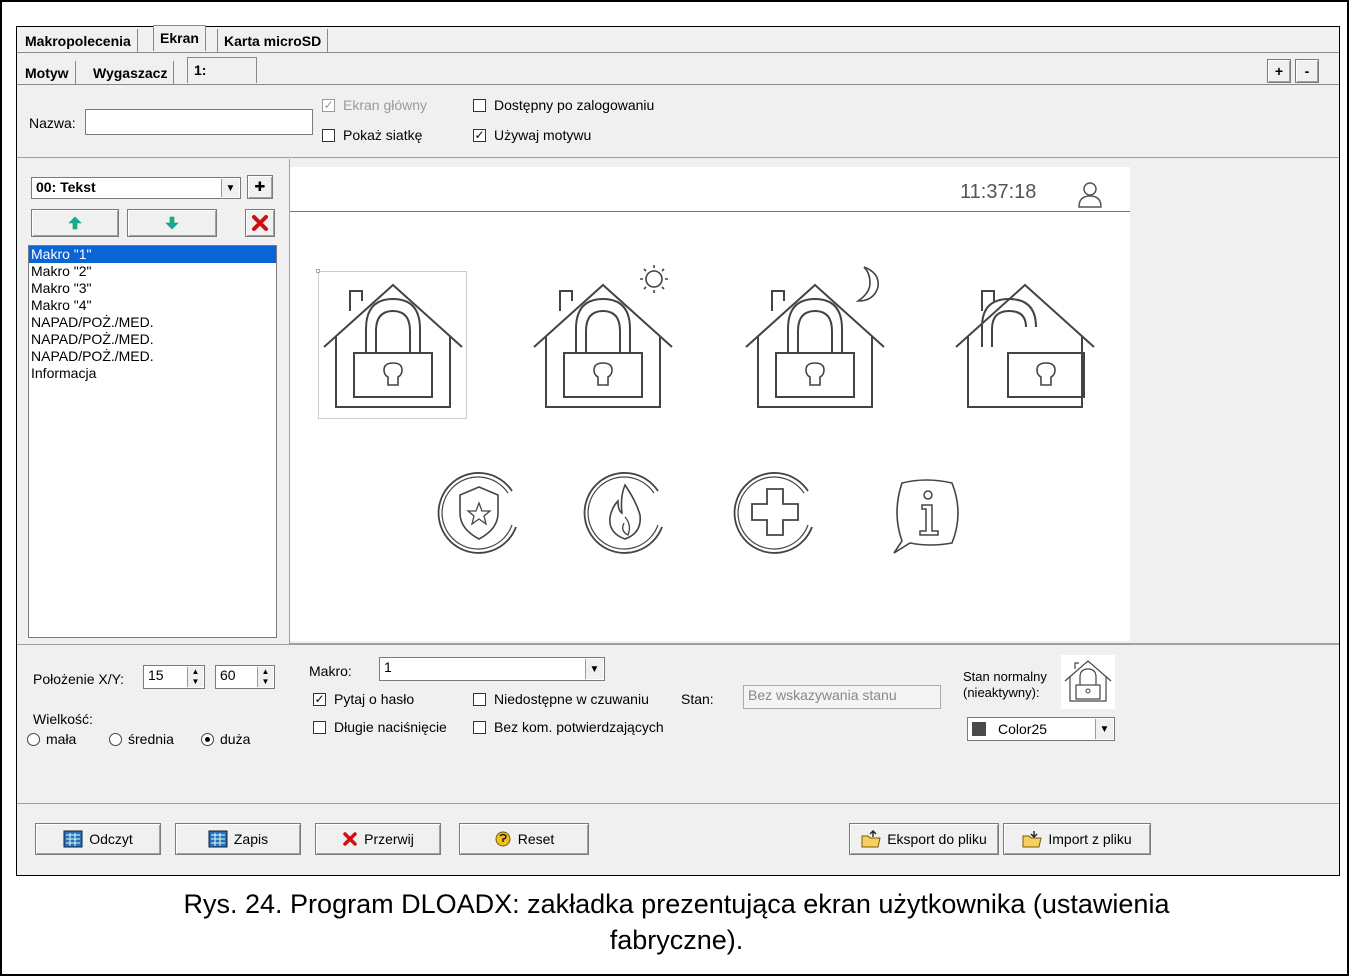 The image size is (1349, 976). I want to click on tab-wygaszacz: Wygaszacz, so click(131, 73).